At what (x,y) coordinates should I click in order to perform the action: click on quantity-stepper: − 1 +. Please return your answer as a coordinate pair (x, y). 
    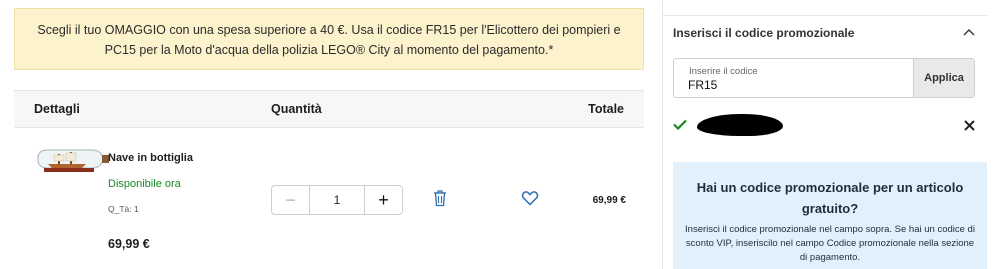
    Looking at the image, I should click on (337, 200).